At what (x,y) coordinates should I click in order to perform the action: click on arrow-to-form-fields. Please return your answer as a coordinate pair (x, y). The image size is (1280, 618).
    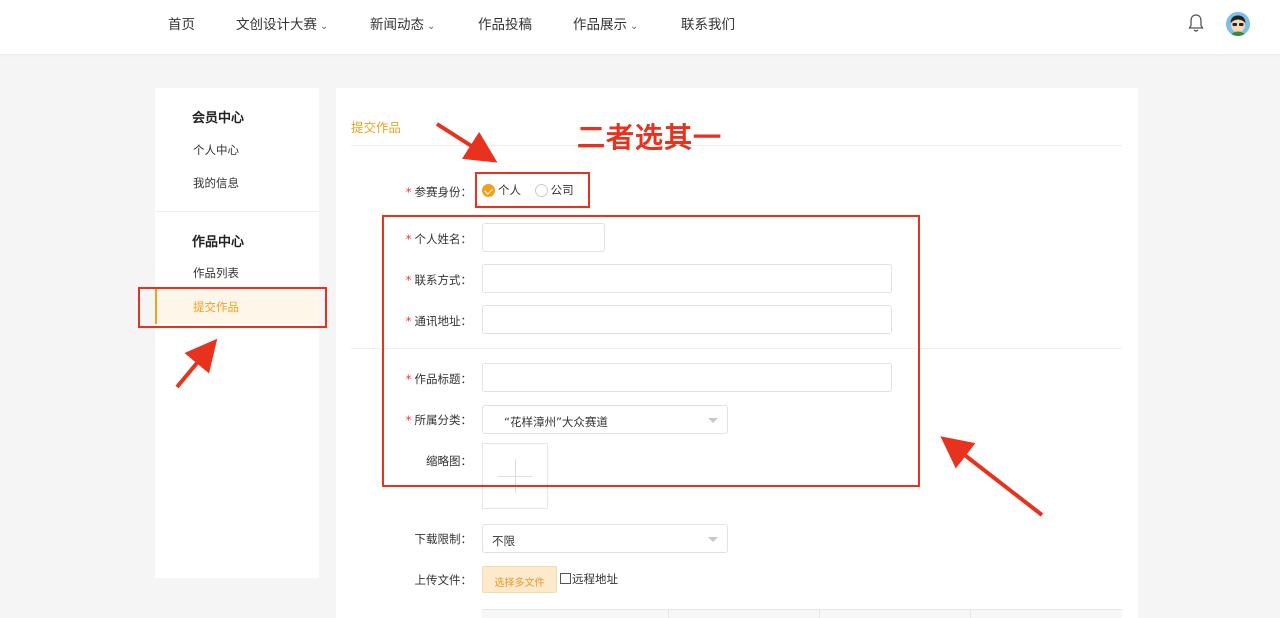
    Looking at the image, I should click on (992, 476).